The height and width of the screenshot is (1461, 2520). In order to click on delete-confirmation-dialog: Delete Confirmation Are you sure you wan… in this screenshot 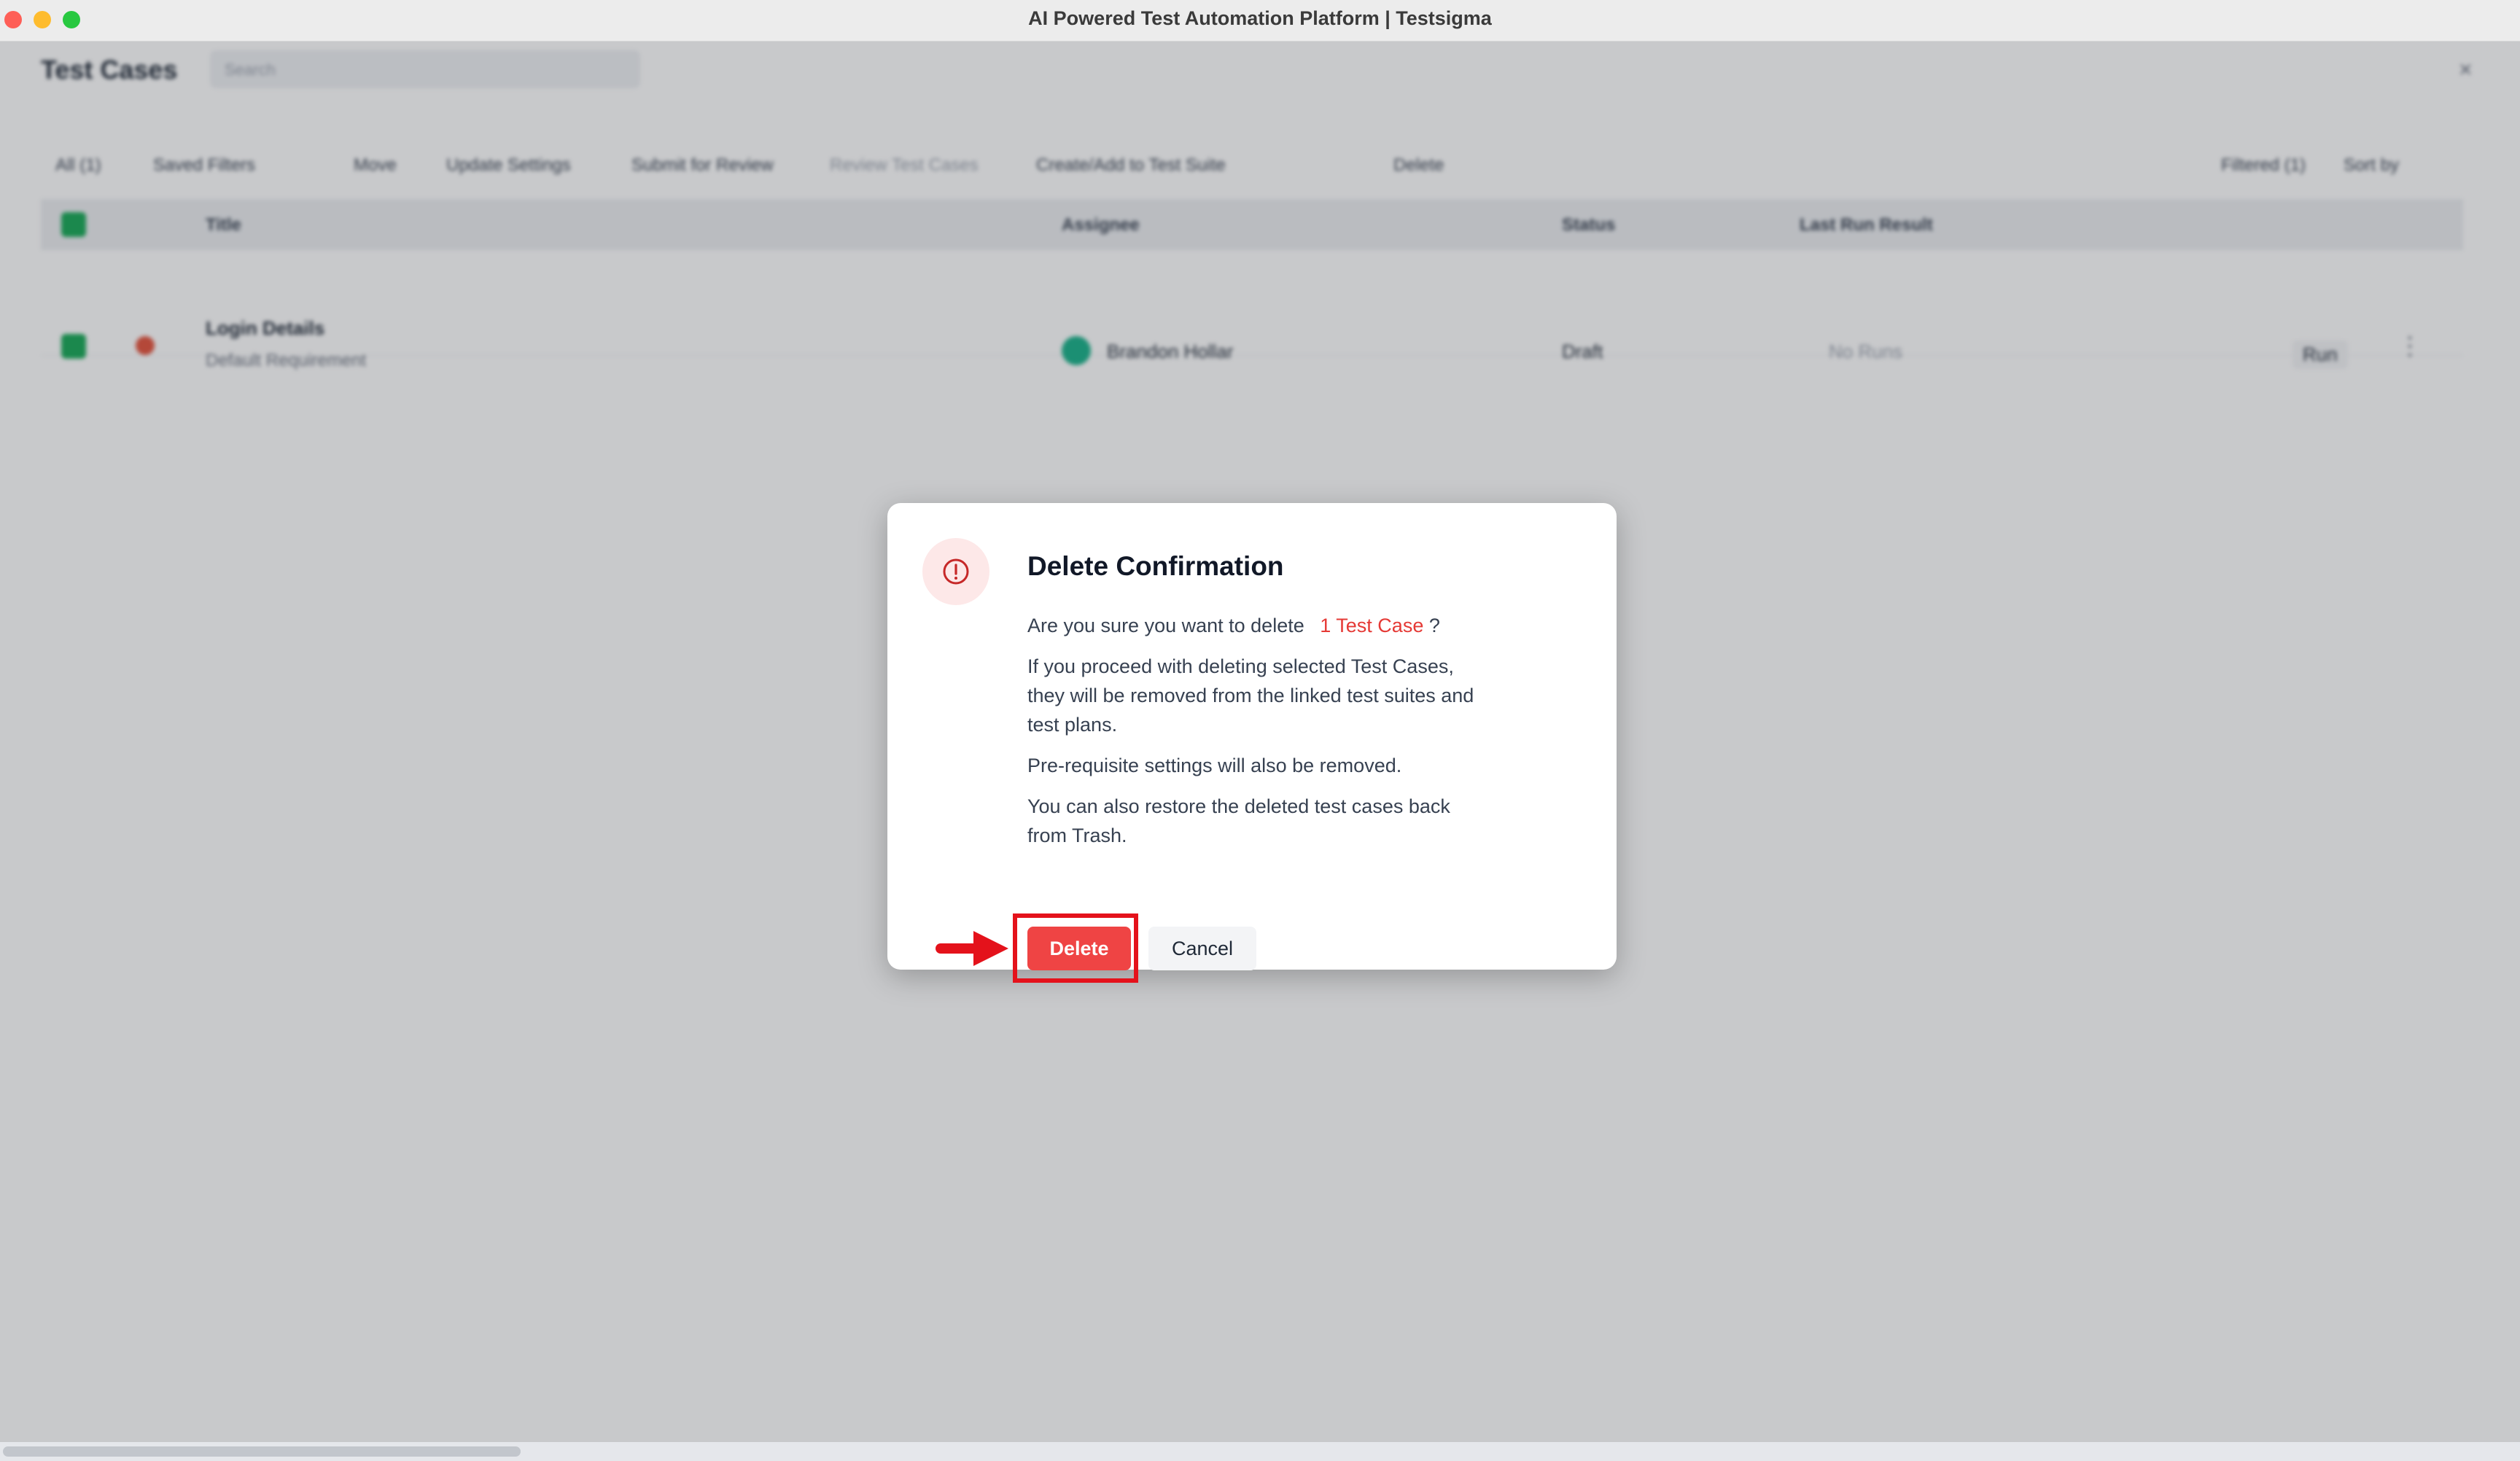, I will do `click(1252, 743)`.